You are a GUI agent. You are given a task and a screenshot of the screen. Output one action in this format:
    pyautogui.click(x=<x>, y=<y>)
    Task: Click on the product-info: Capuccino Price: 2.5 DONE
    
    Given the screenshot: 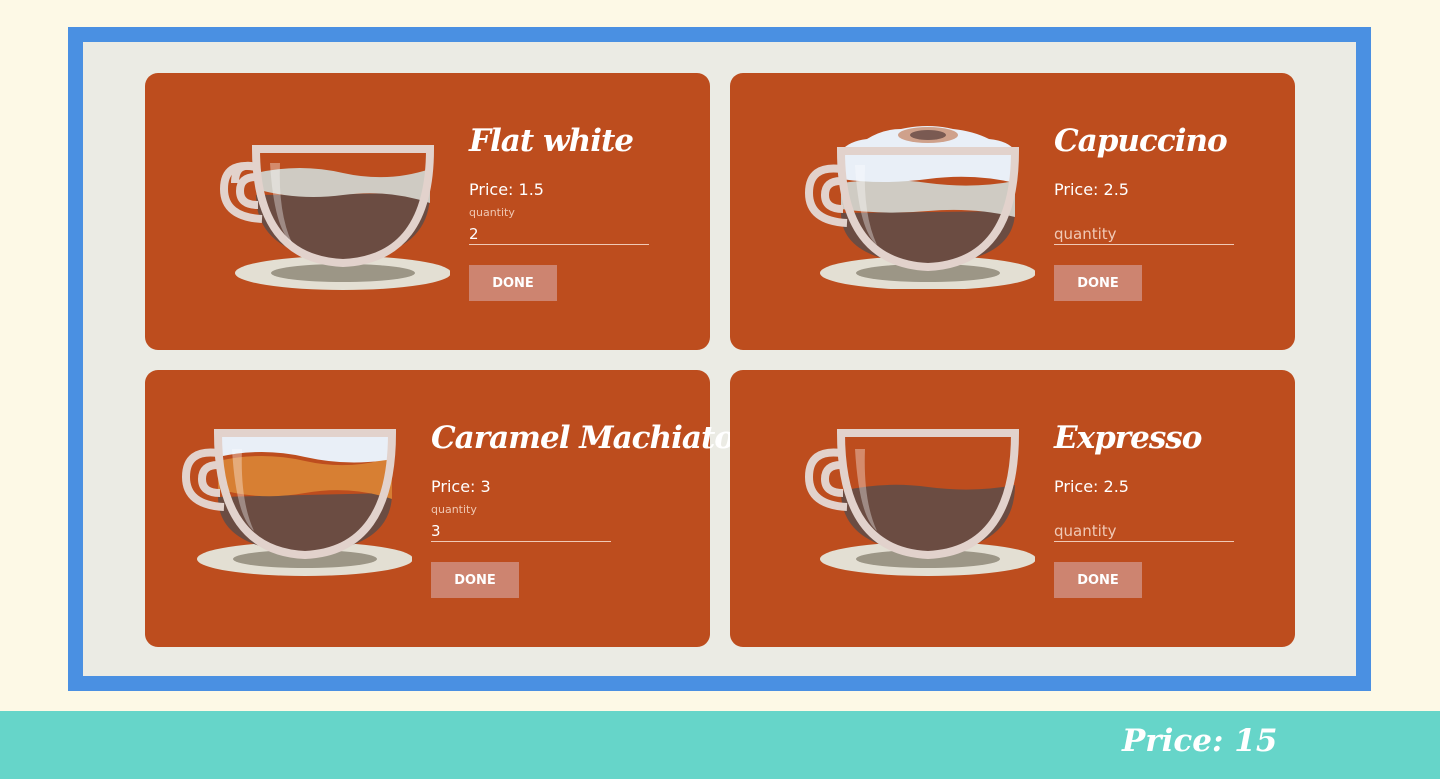 What is the action you would take?
    pyautogui.click(x=1144, y=210)
    